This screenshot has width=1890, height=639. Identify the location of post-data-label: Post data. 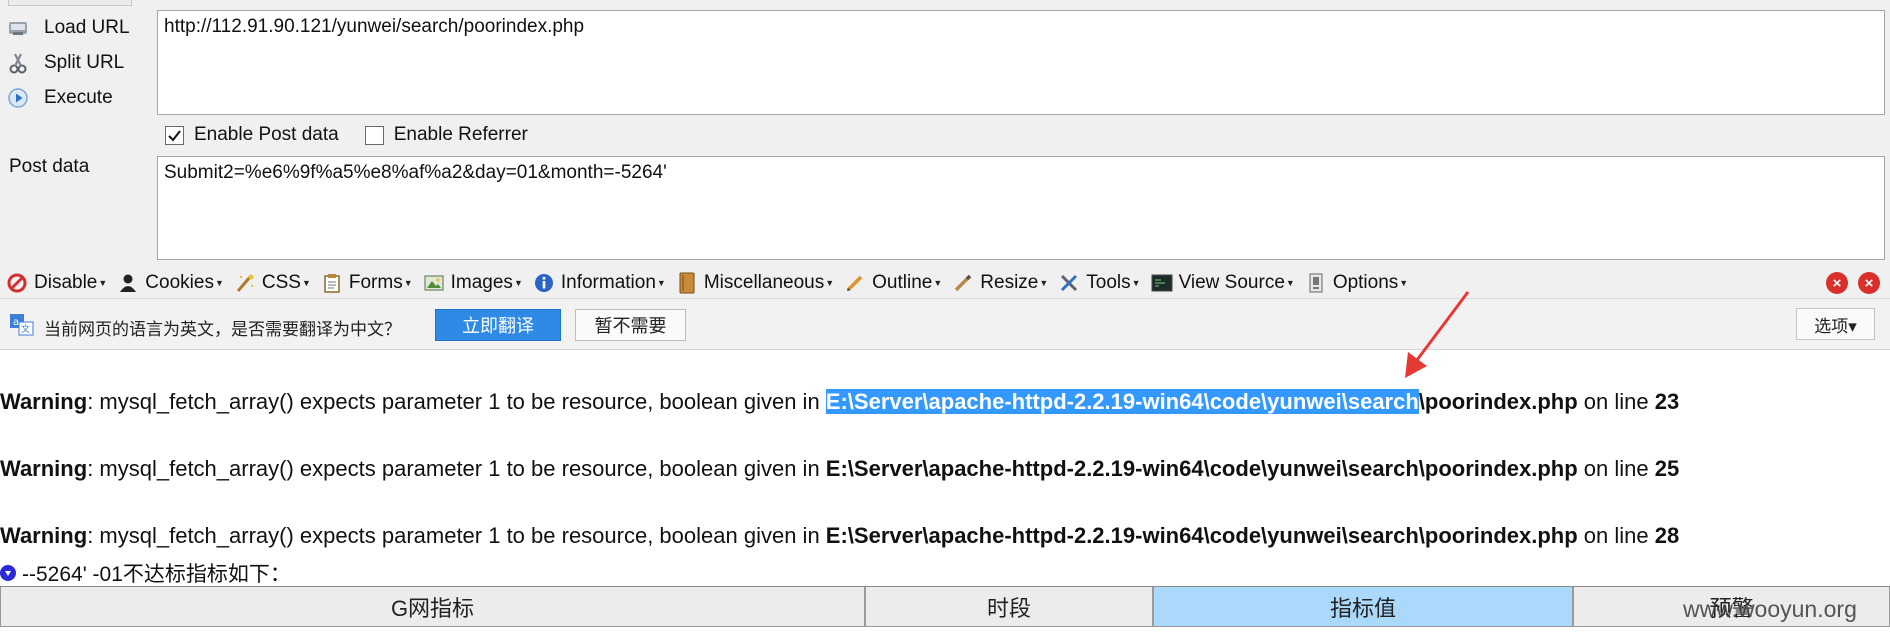
(49, 166).